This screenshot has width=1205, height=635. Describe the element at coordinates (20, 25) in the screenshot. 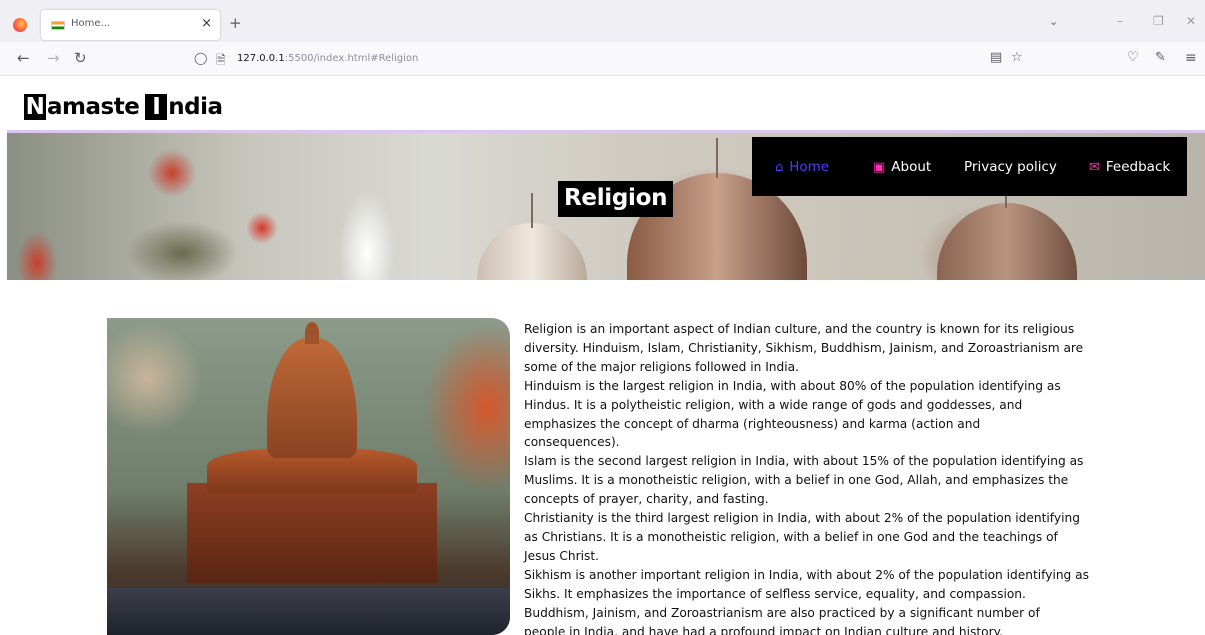

I see `firefox-logo-icon` at that location.